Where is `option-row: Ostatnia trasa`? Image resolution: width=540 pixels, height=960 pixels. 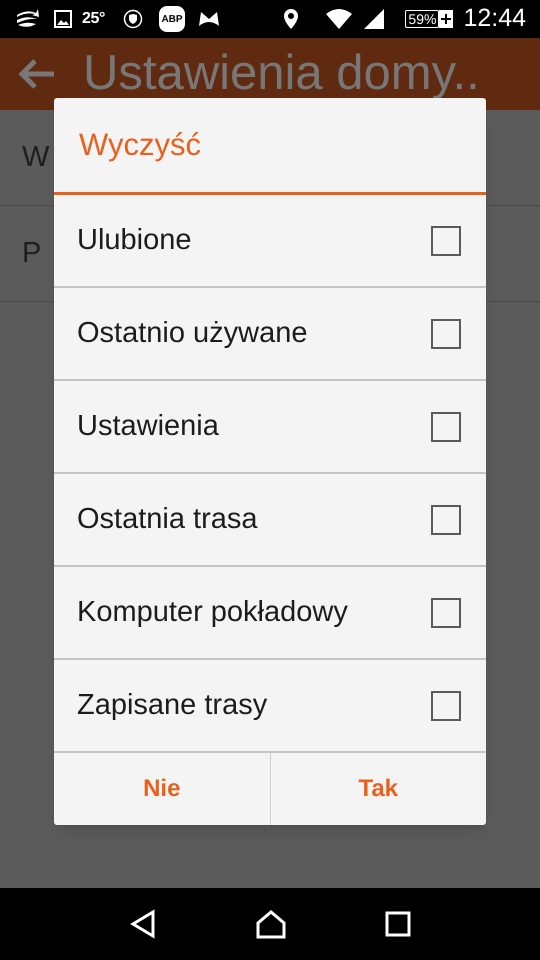 option-row: Ostatnia trasa is located at coordinates (270, 520).